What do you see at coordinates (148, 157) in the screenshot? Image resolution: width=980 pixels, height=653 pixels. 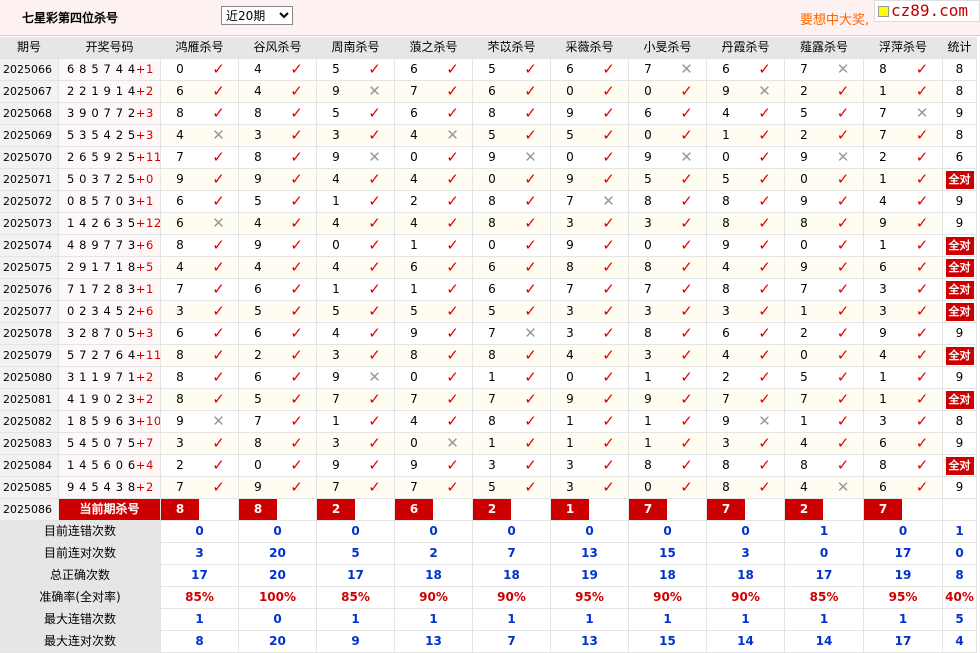 I see `draw-bonus: +11` at bounding box center [148, 157].